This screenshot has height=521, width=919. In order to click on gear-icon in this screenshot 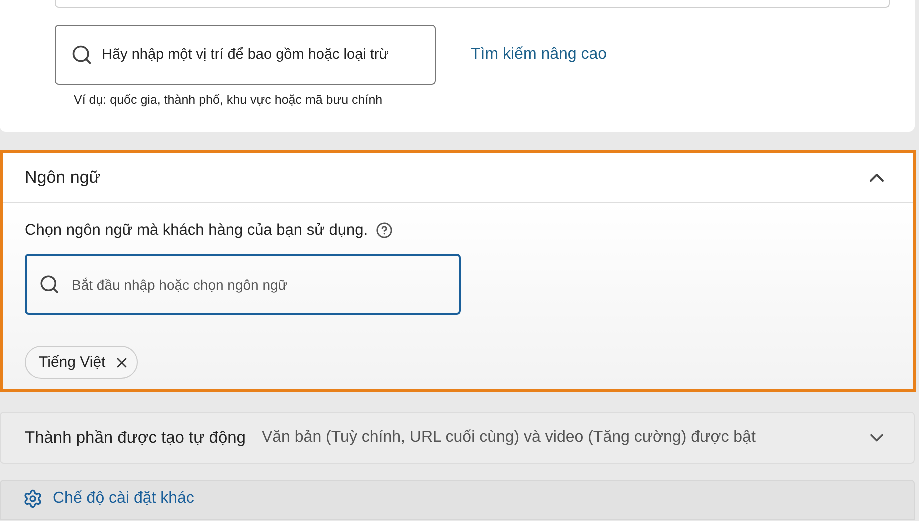, I will do `click(33, 499)`.